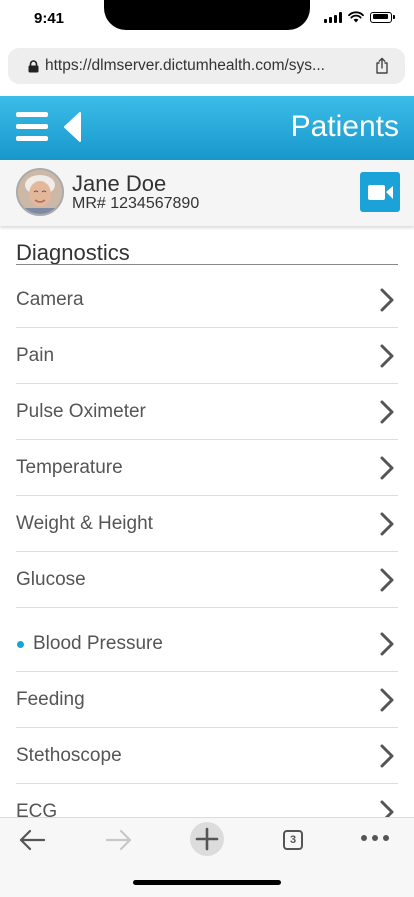 Image resolution: width=414 pixels, height=897 pixels. I want to click on share-icon, so click(382, 65).